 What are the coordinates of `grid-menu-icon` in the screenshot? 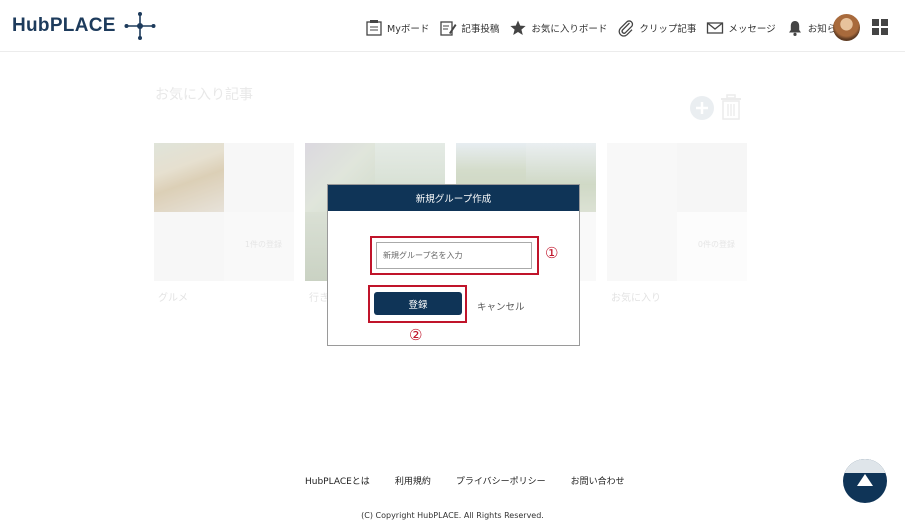 It's located at (880, 27).